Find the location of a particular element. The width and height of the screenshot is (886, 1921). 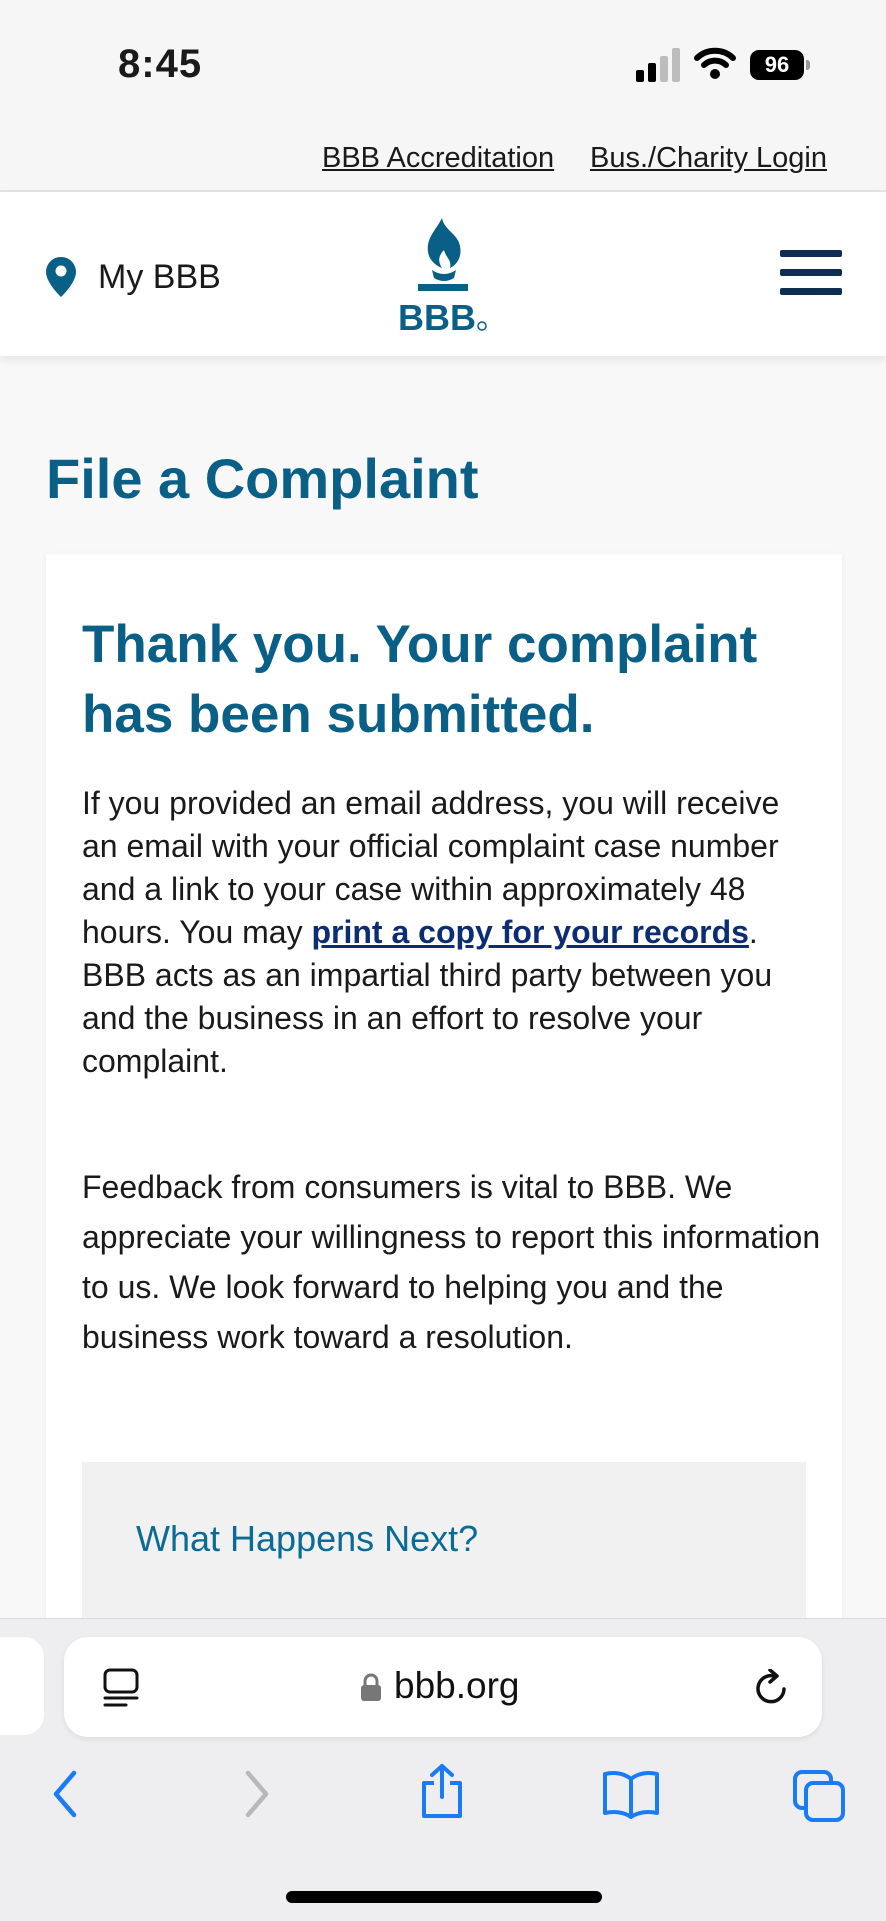

back-icon is located at coordinates (65, 1794).